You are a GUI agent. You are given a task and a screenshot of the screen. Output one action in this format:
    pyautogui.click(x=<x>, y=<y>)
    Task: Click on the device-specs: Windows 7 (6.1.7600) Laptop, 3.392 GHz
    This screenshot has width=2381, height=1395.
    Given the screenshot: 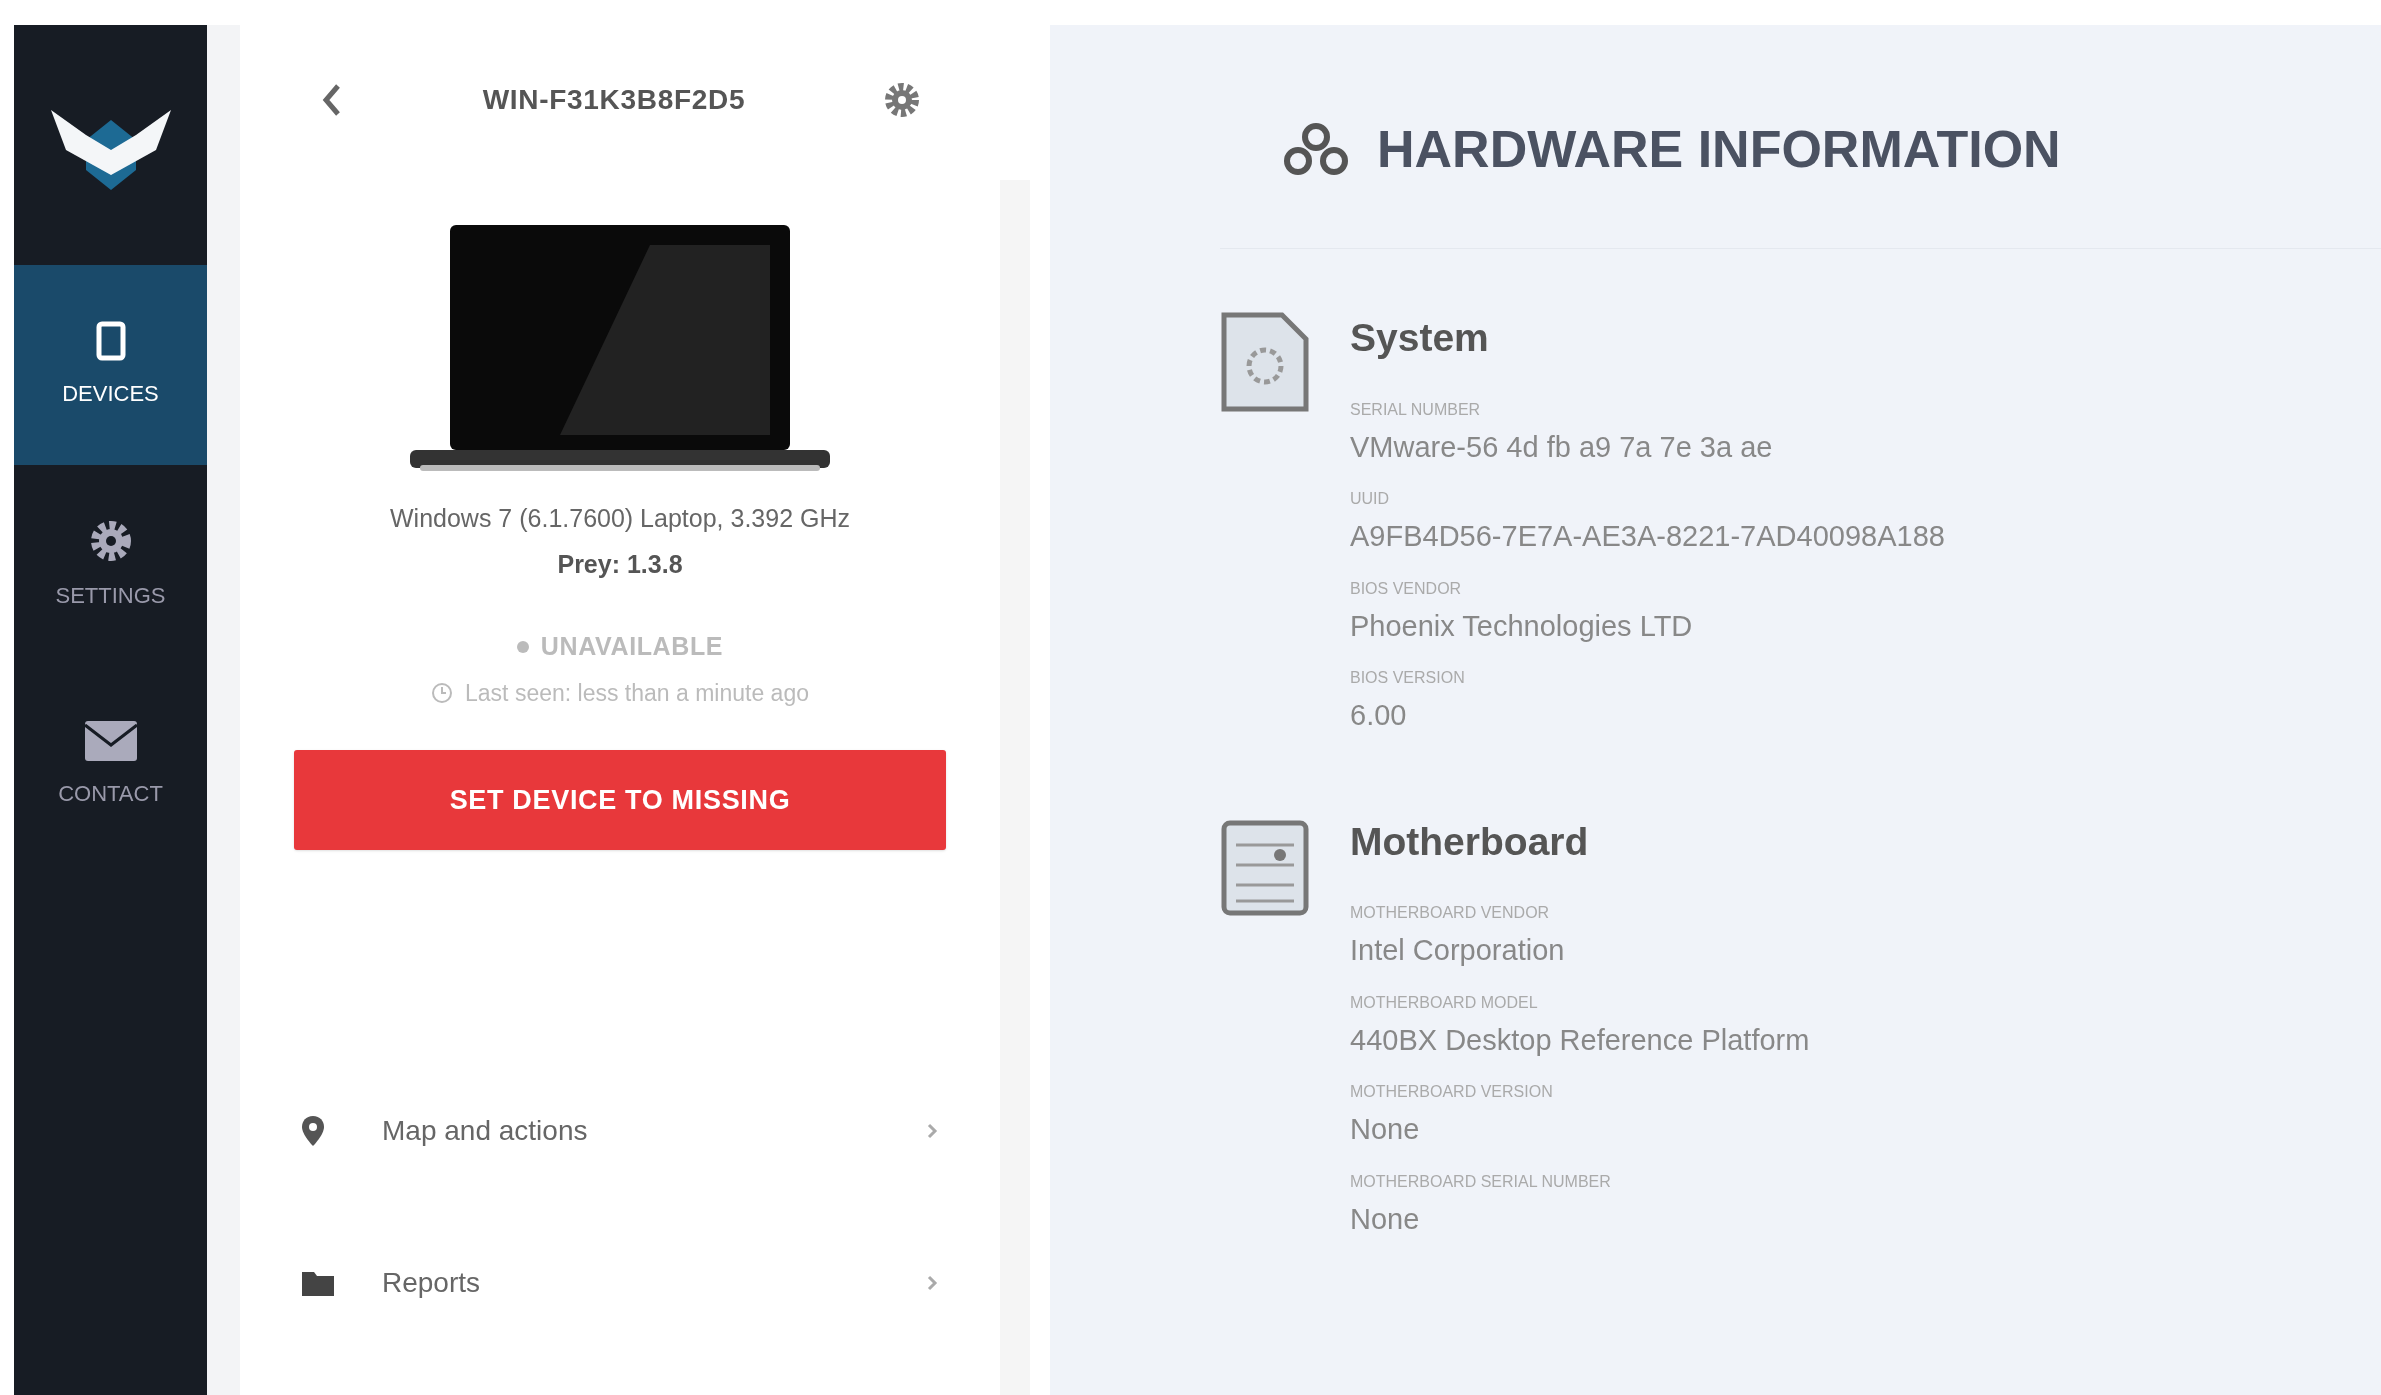 What is the action you would take?
    pyautogui.click(x=620, y=518)
    